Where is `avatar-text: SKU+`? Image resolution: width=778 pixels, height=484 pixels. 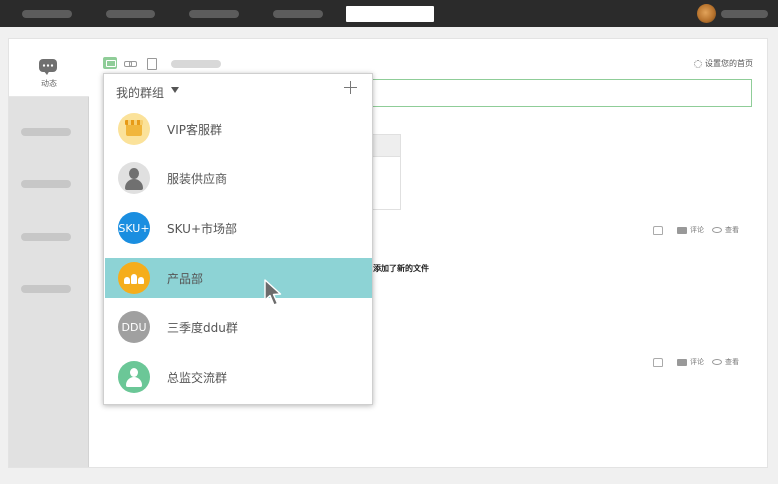
avatar-text: SKU+ is located at coordinates (134, 228).